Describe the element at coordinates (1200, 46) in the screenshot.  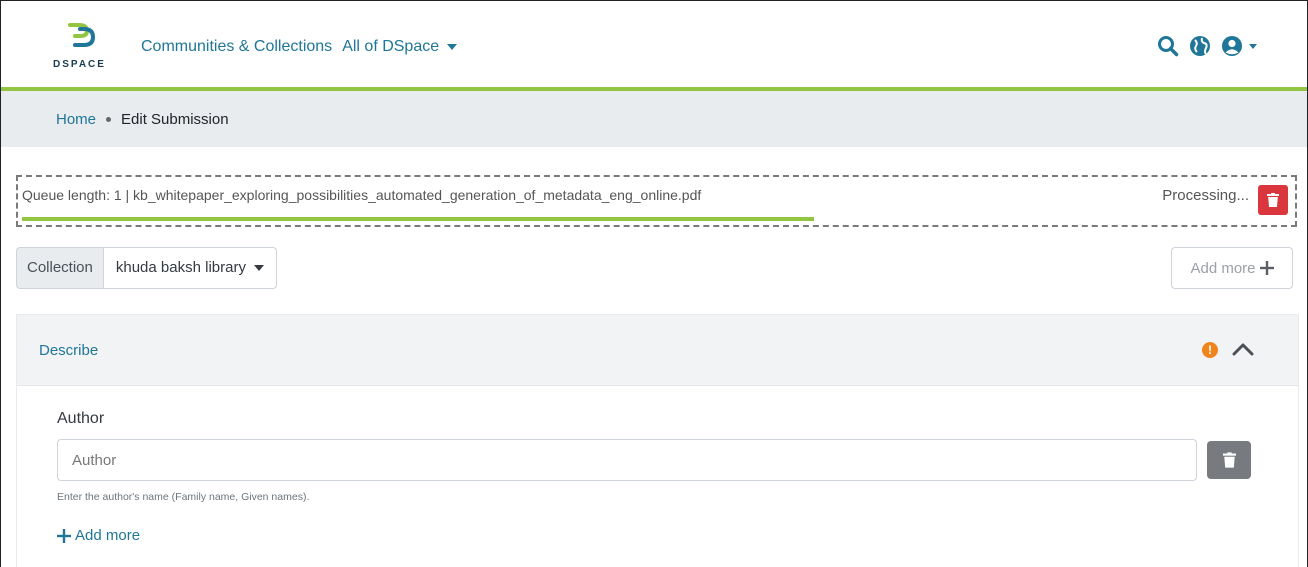
I see `globe-icon` at that location.